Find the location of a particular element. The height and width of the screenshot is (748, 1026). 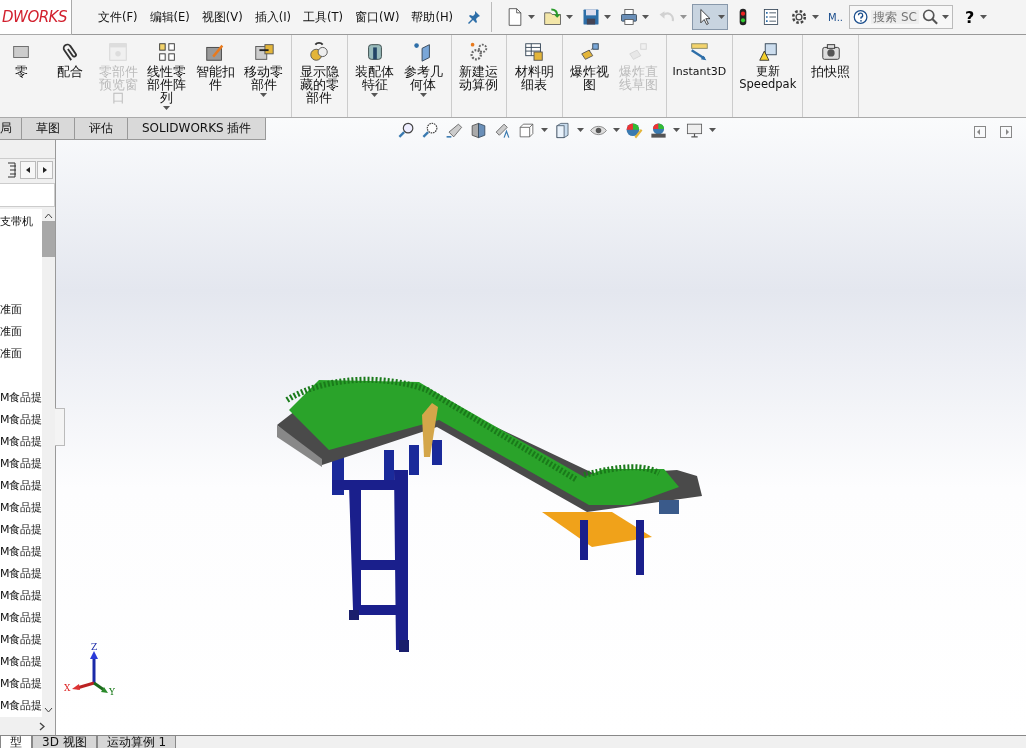

panel-left-icon is located at coordinates (980, 131).